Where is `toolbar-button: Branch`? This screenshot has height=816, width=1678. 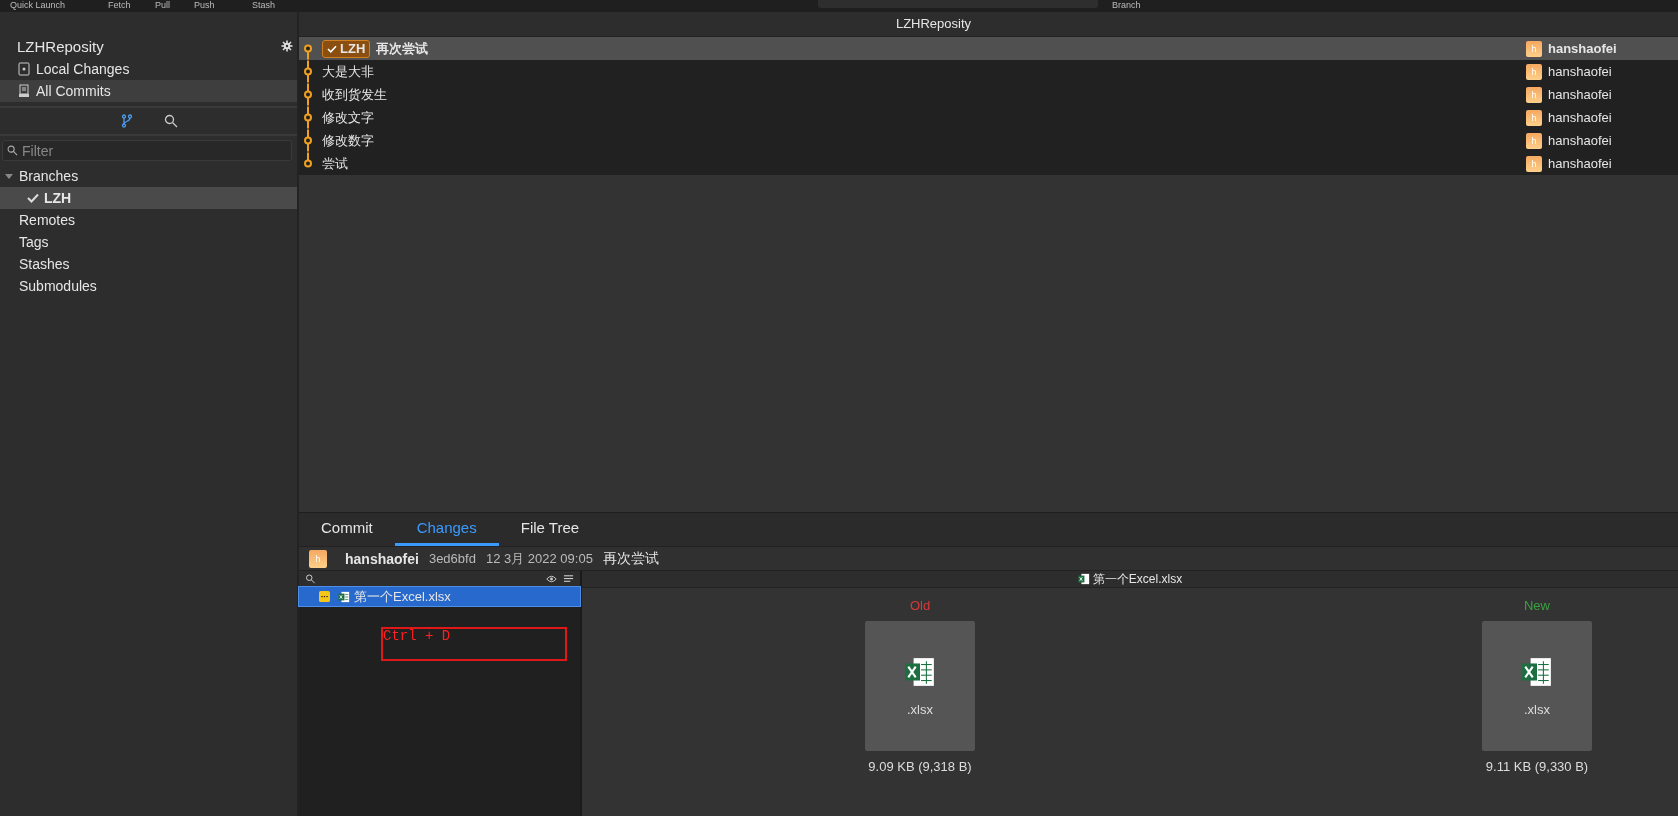 toolbar-button: Branch is located at coordinates (1126, 5).